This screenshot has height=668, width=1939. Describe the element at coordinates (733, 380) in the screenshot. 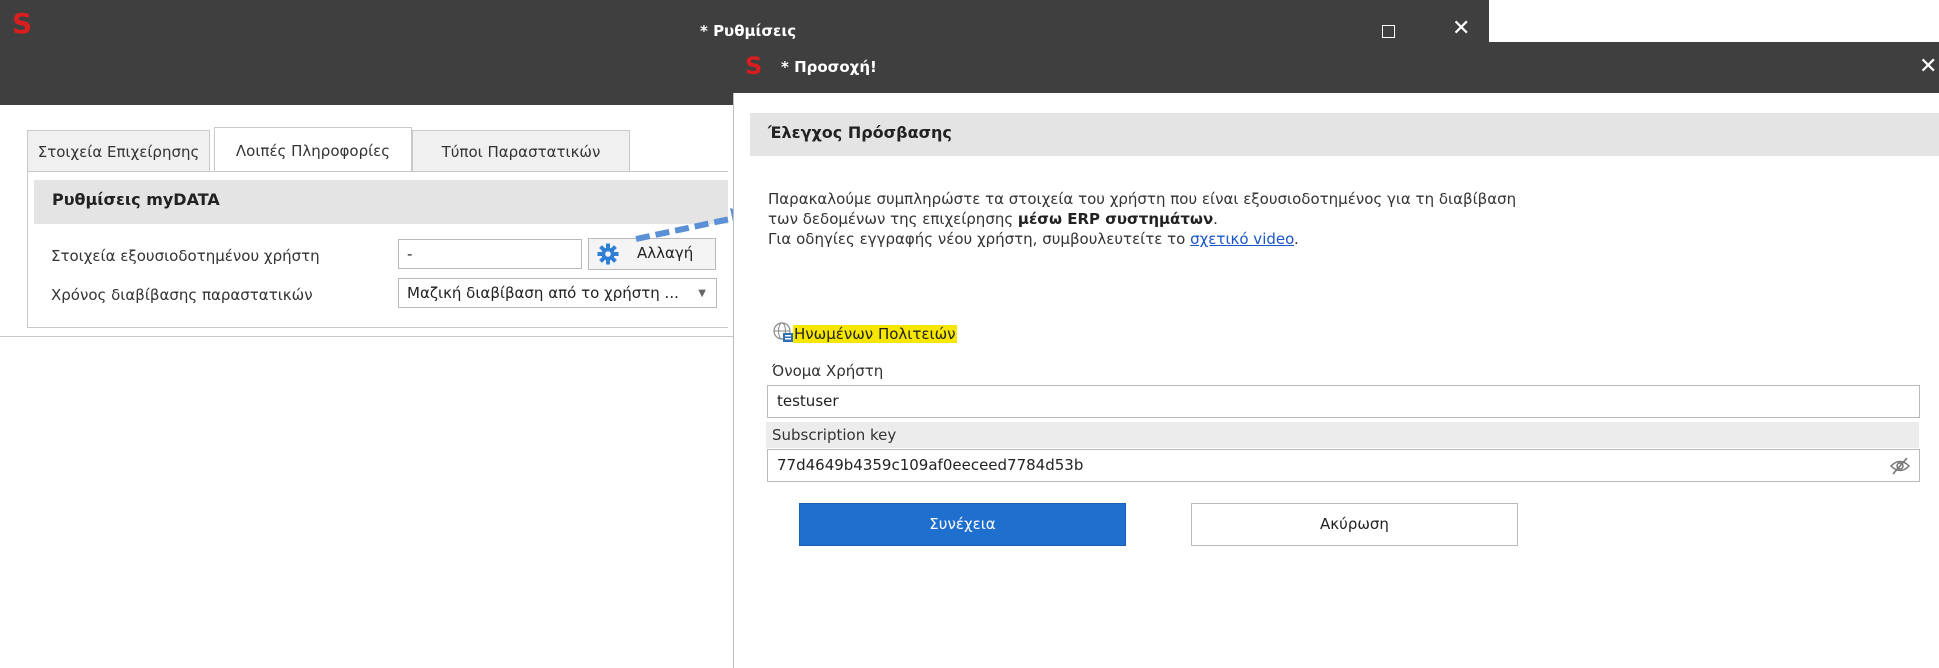

I see `dialog-border` at that location.